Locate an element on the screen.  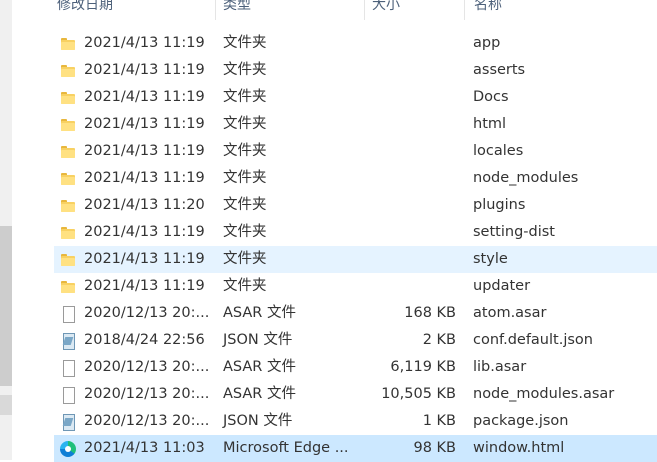
file-name: conf.default.json is located at coordinates (533, 340).